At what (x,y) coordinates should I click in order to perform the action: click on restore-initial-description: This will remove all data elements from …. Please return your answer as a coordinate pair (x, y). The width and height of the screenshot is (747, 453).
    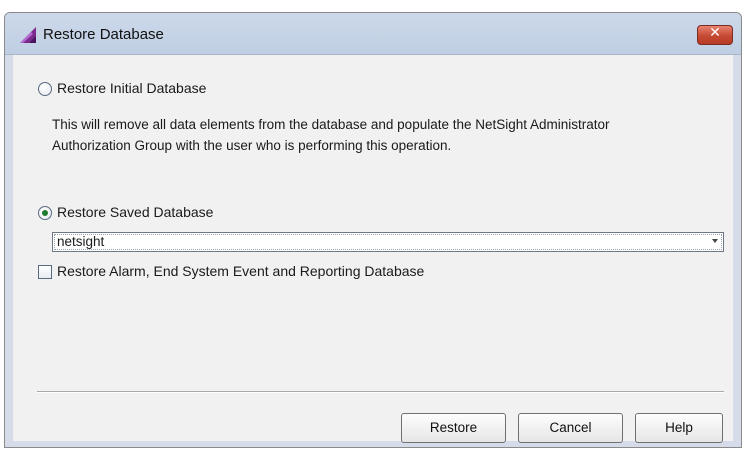
    Looking at the image, I should click on (387, 135).